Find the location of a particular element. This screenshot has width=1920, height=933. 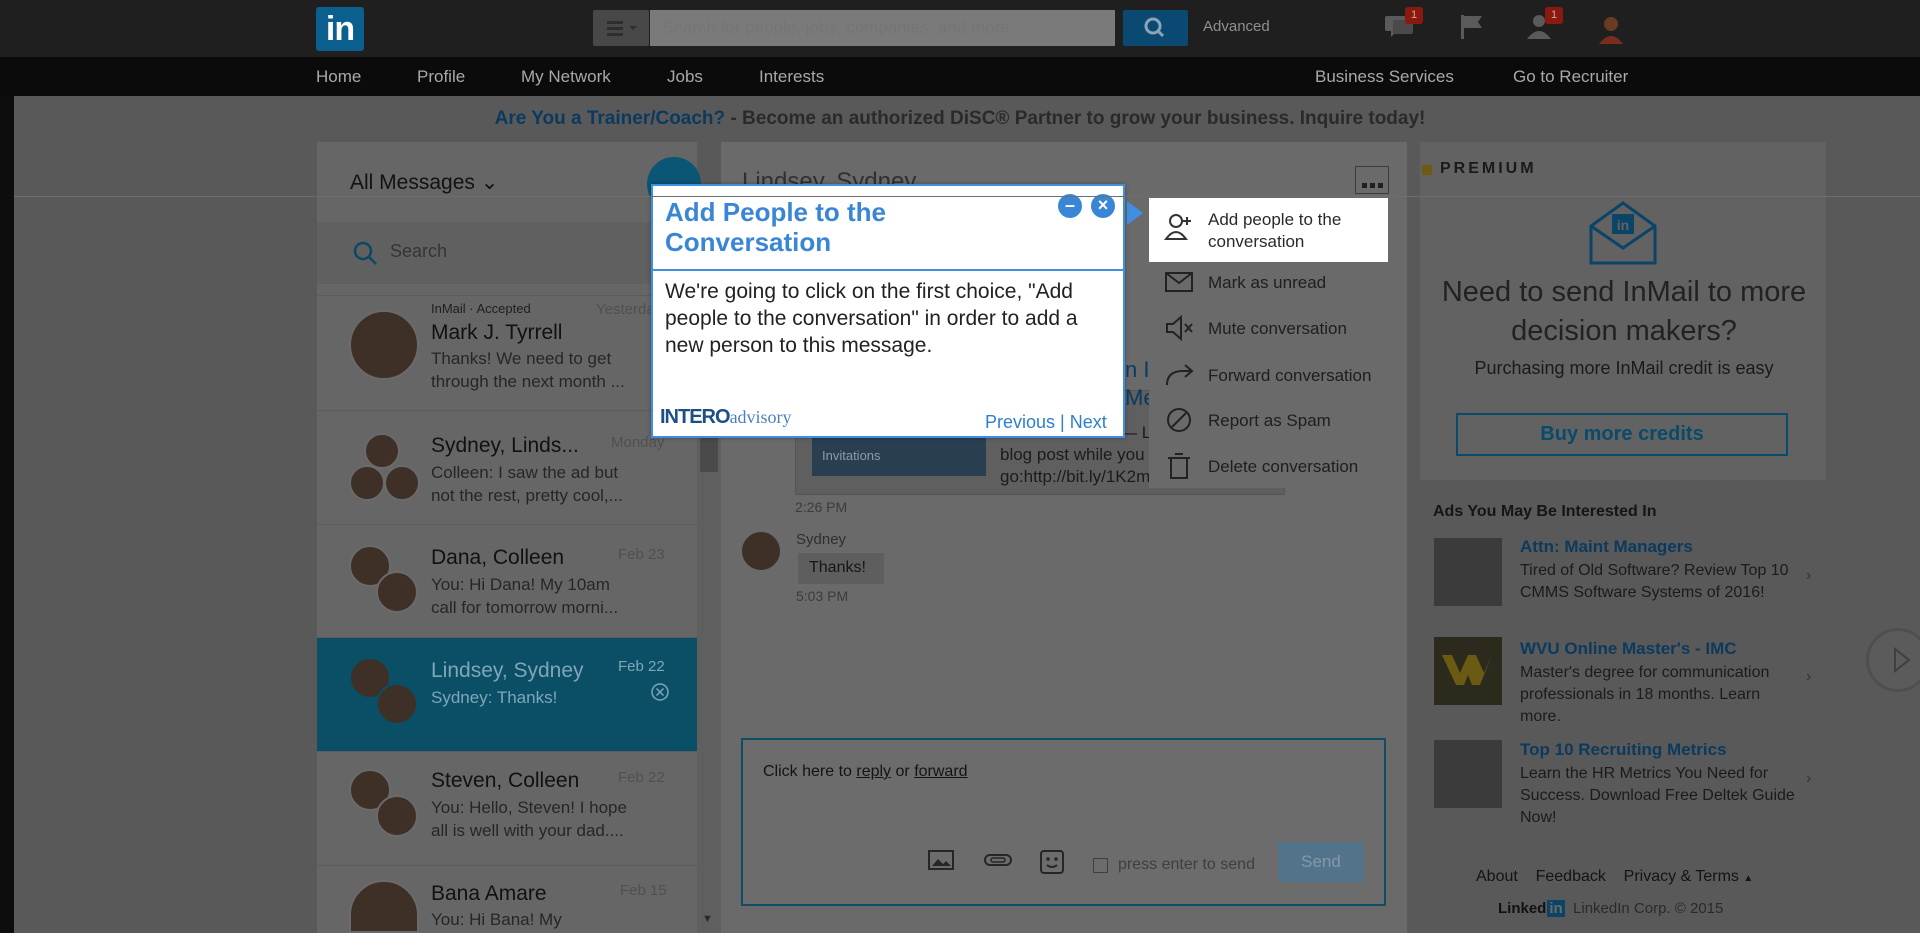

profile-avatar is located at coordinates (1611, 28).